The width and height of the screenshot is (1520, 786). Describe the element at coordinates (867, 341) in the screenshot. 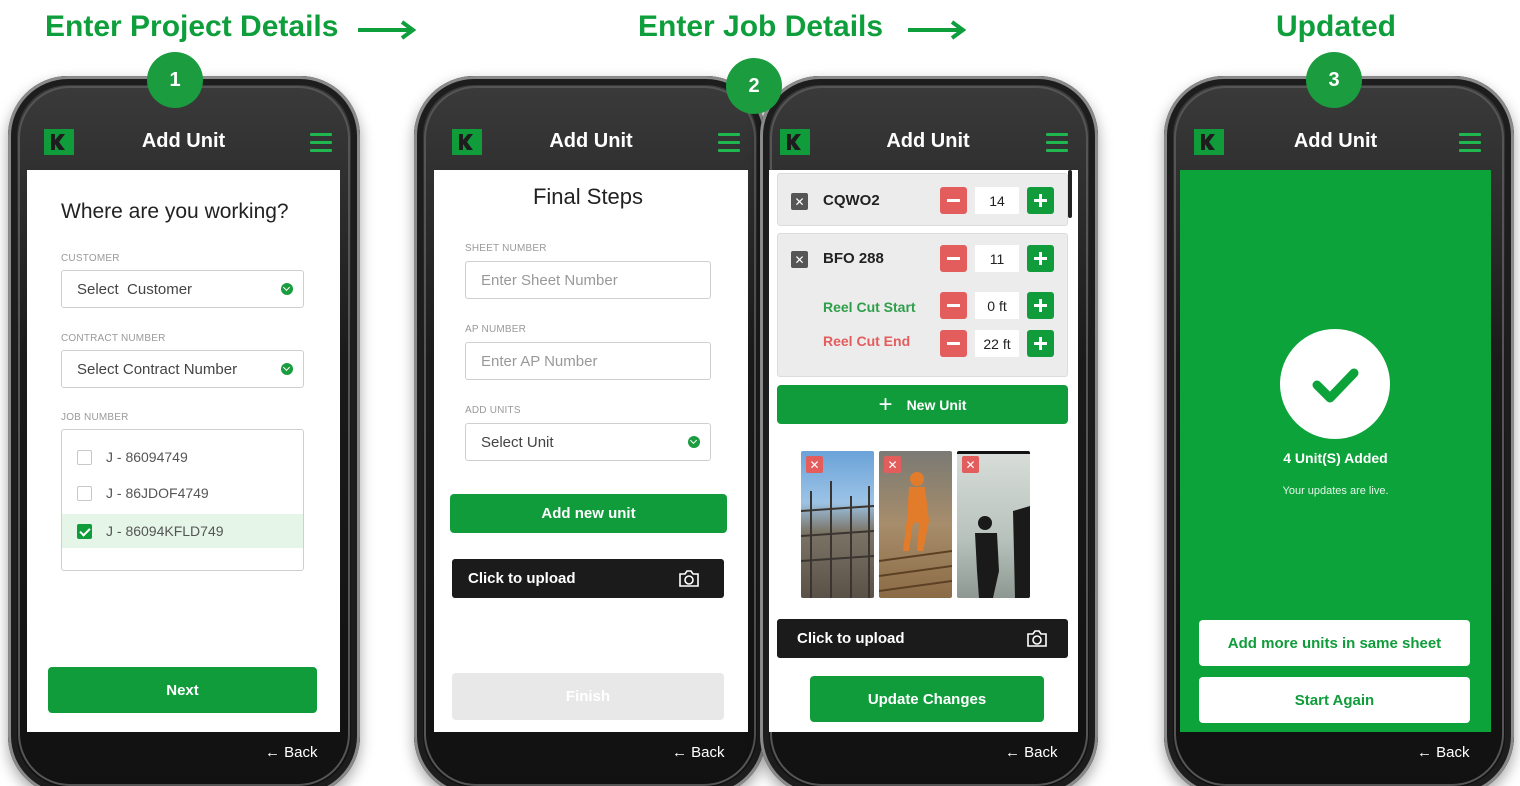

I see `reel-cut-end-label: Reel Cut End` at that location.